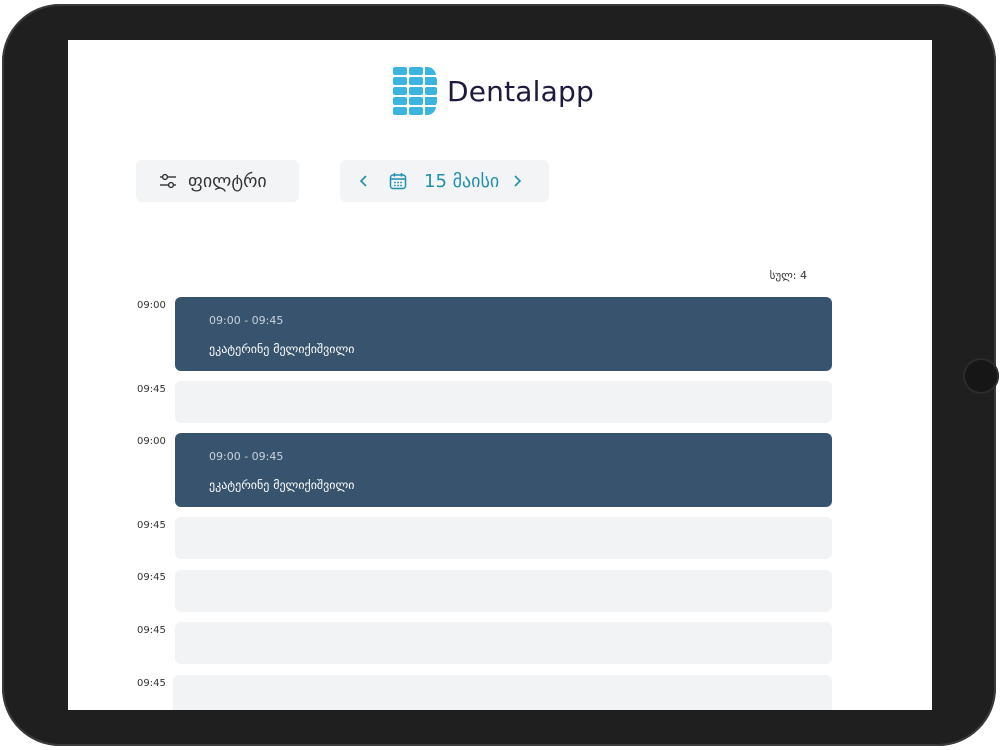  Describe the element at coordinates (981, 376) in the screenshot. I see `tablet-home-button` at that location.